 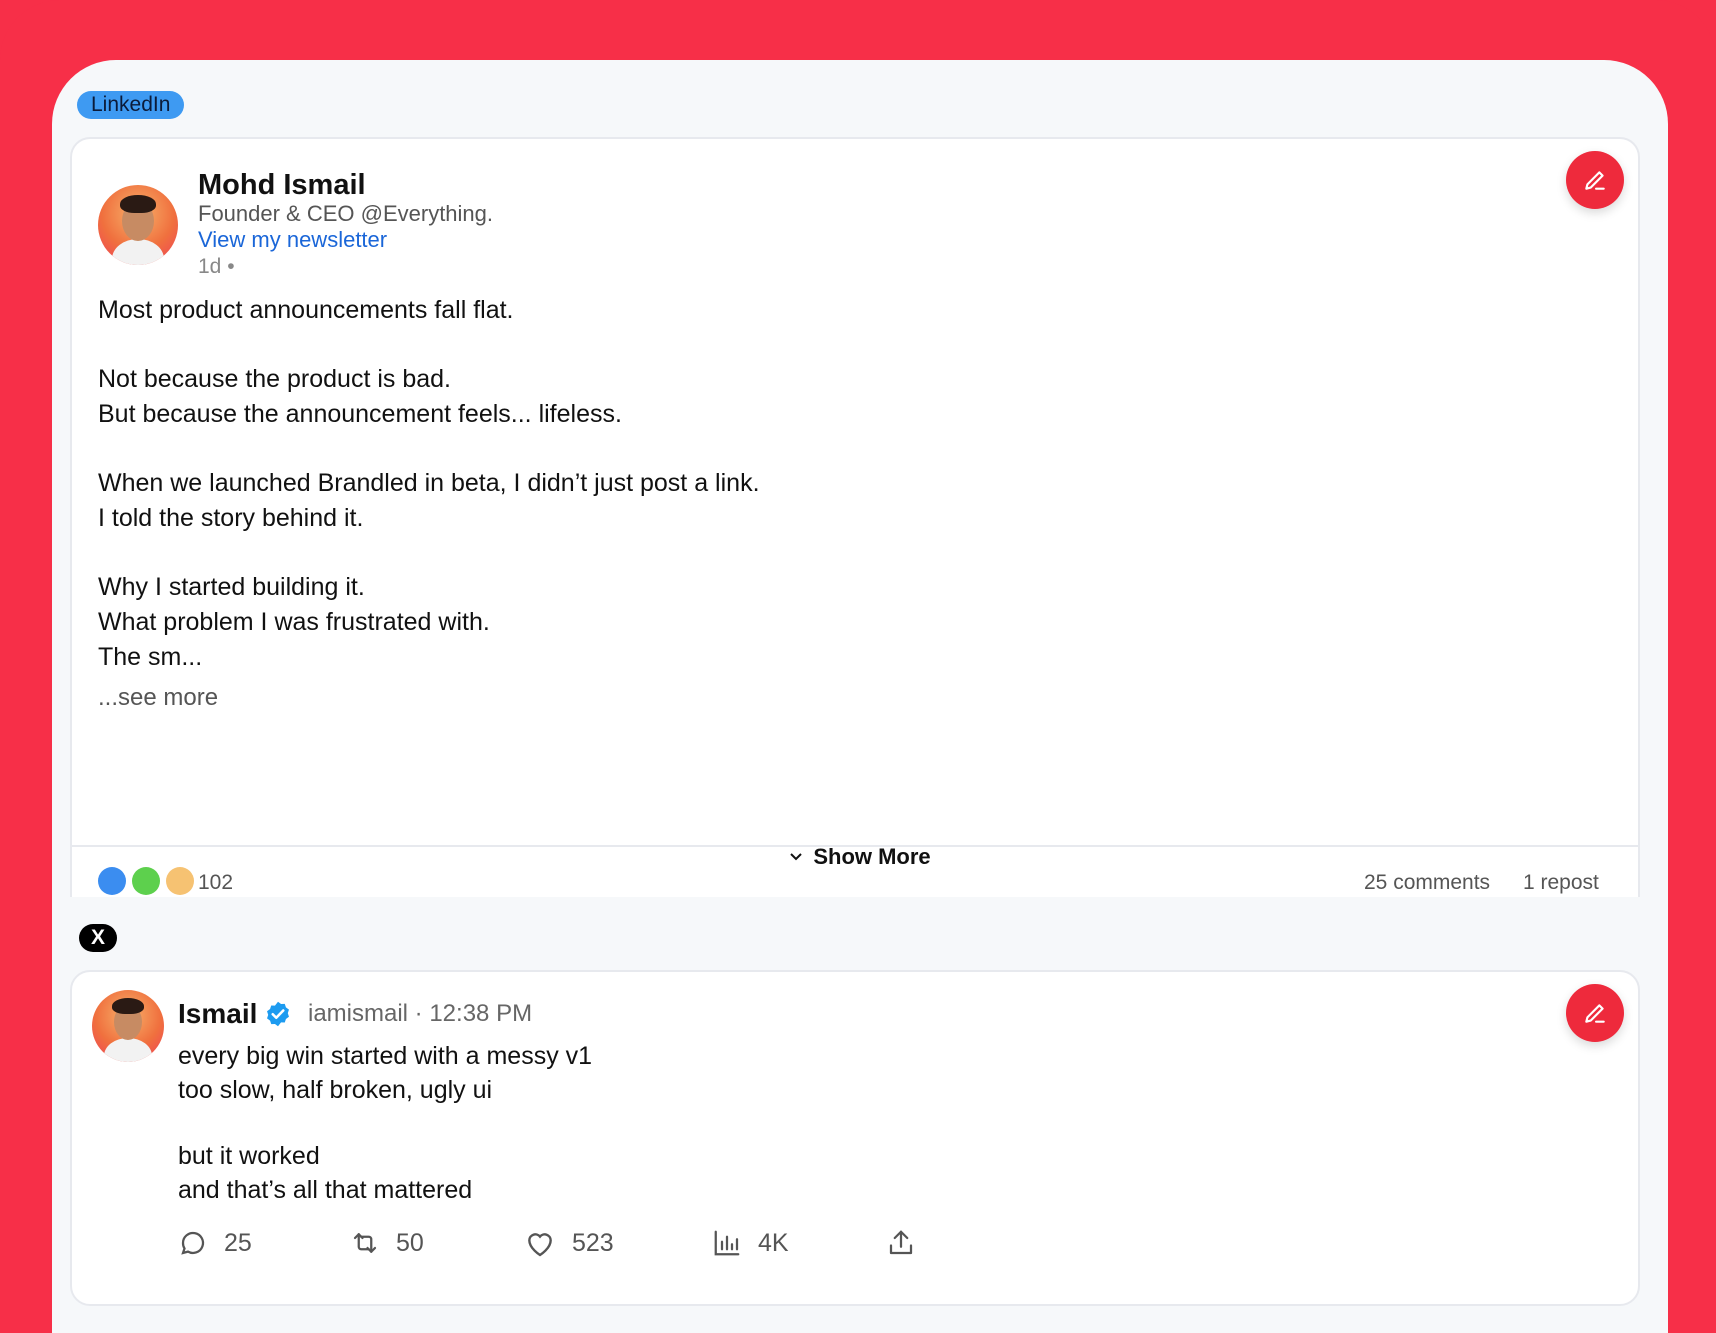 I want to click on analytics-icon, so click(x=727, y=1243).